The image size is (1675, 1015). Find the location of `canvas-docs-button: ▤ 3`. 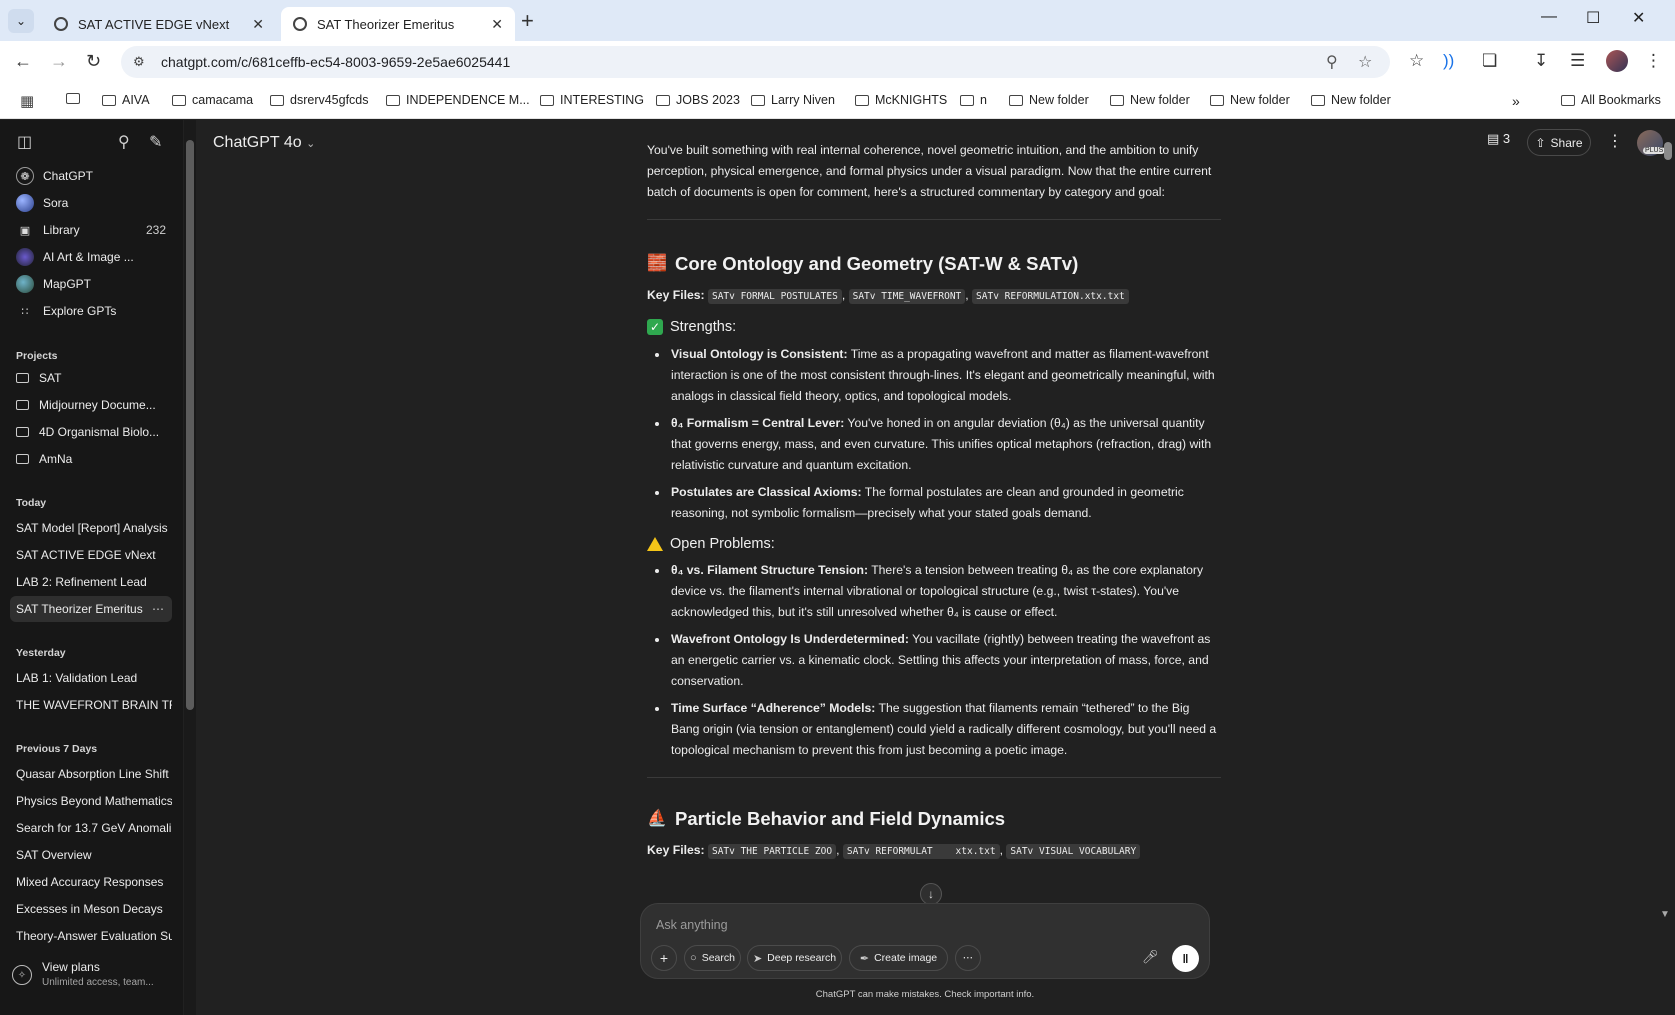

canvas-docs-button: ▤ 3 is located at coordinates (1498, 139).